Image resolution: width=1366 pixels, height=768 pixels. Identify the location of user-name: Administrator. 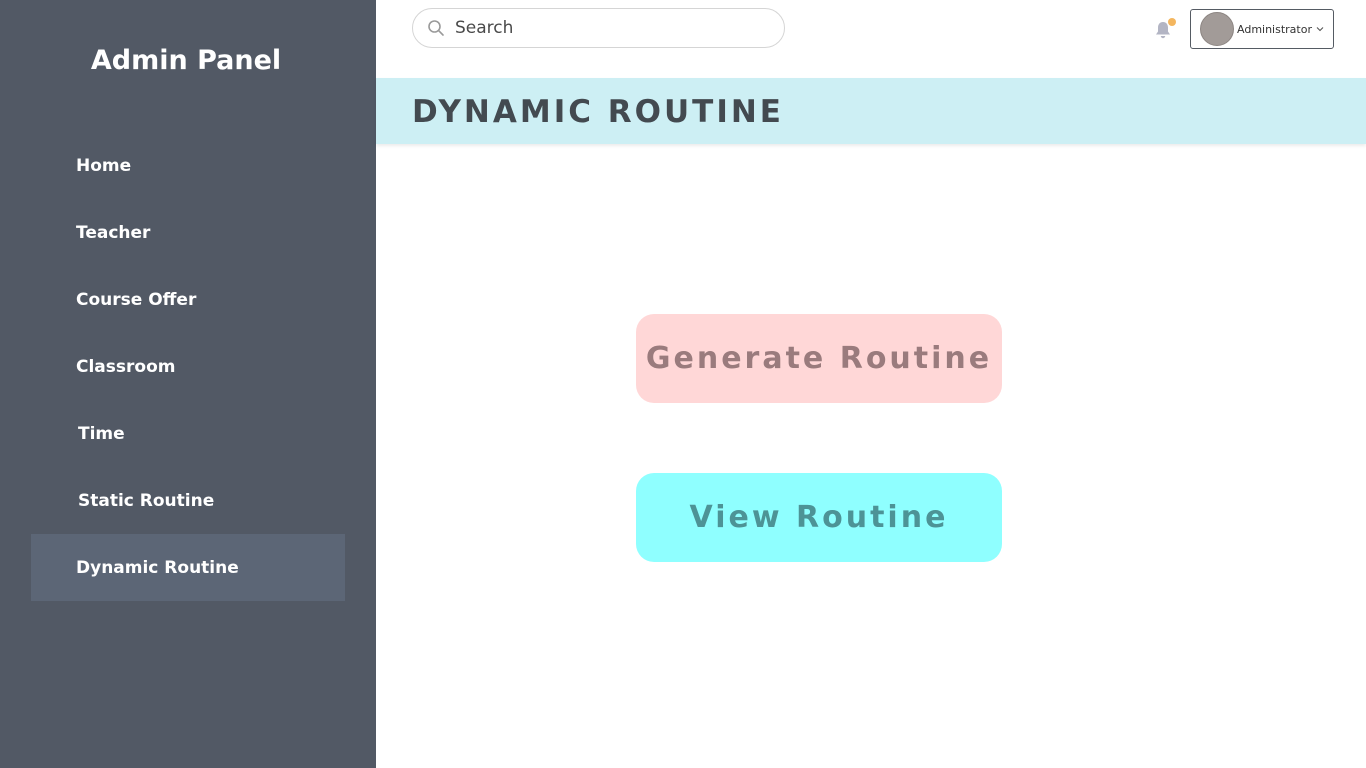
(1274, 29).